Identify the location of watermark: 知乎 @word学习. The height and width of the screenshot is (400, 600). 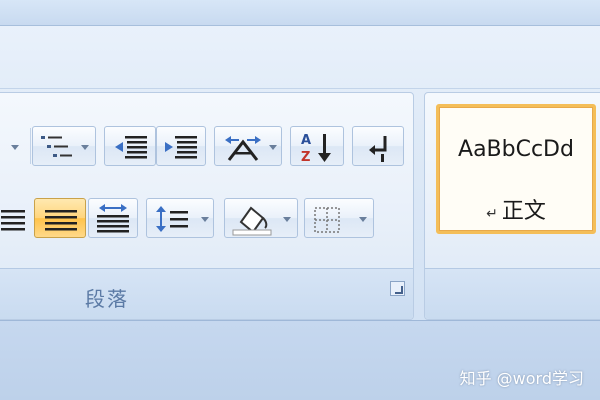
(521, 378).